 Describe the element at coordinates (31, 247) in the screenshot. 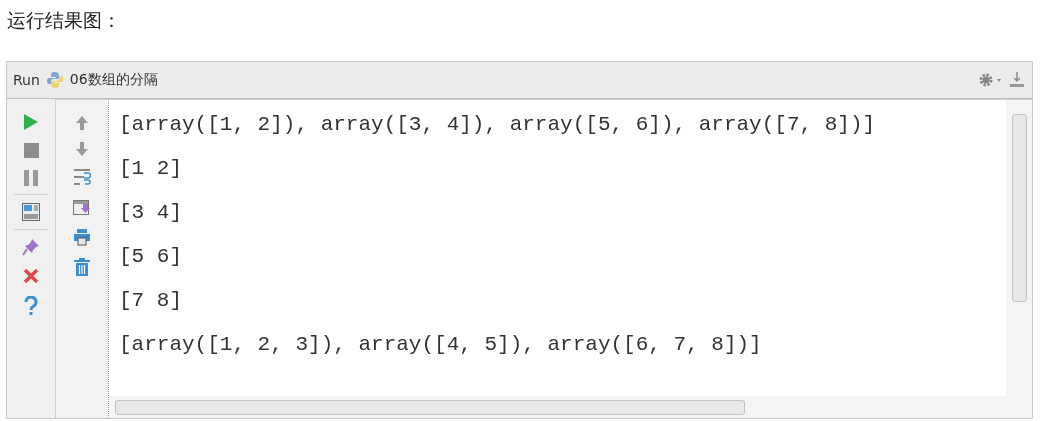

I see `pin-icon` at that location.